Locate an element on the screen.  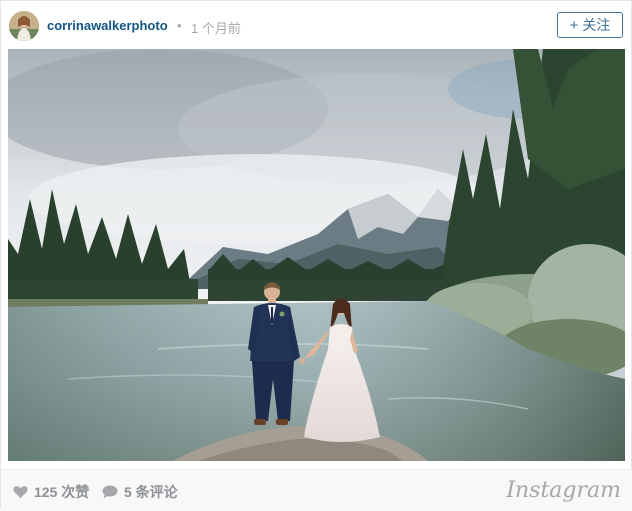
comments-label: 5 条评论 is located at coordinates (151, 492).